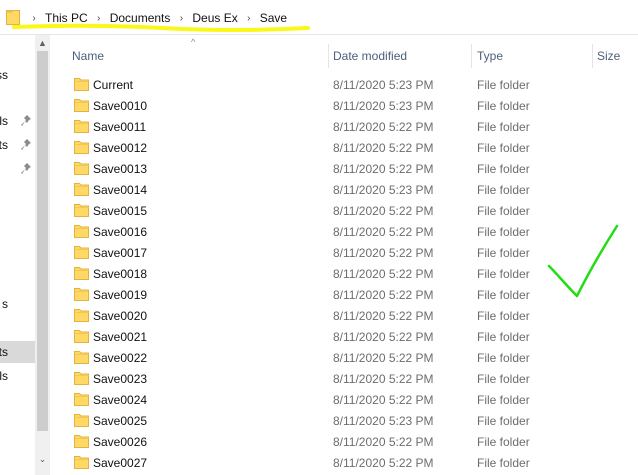 This screenshot has width=638, height=475. What do you see at coordinates (120, 421) in the screenshot?
I see `file-name: Save0025` at bounding box center [120, 421].